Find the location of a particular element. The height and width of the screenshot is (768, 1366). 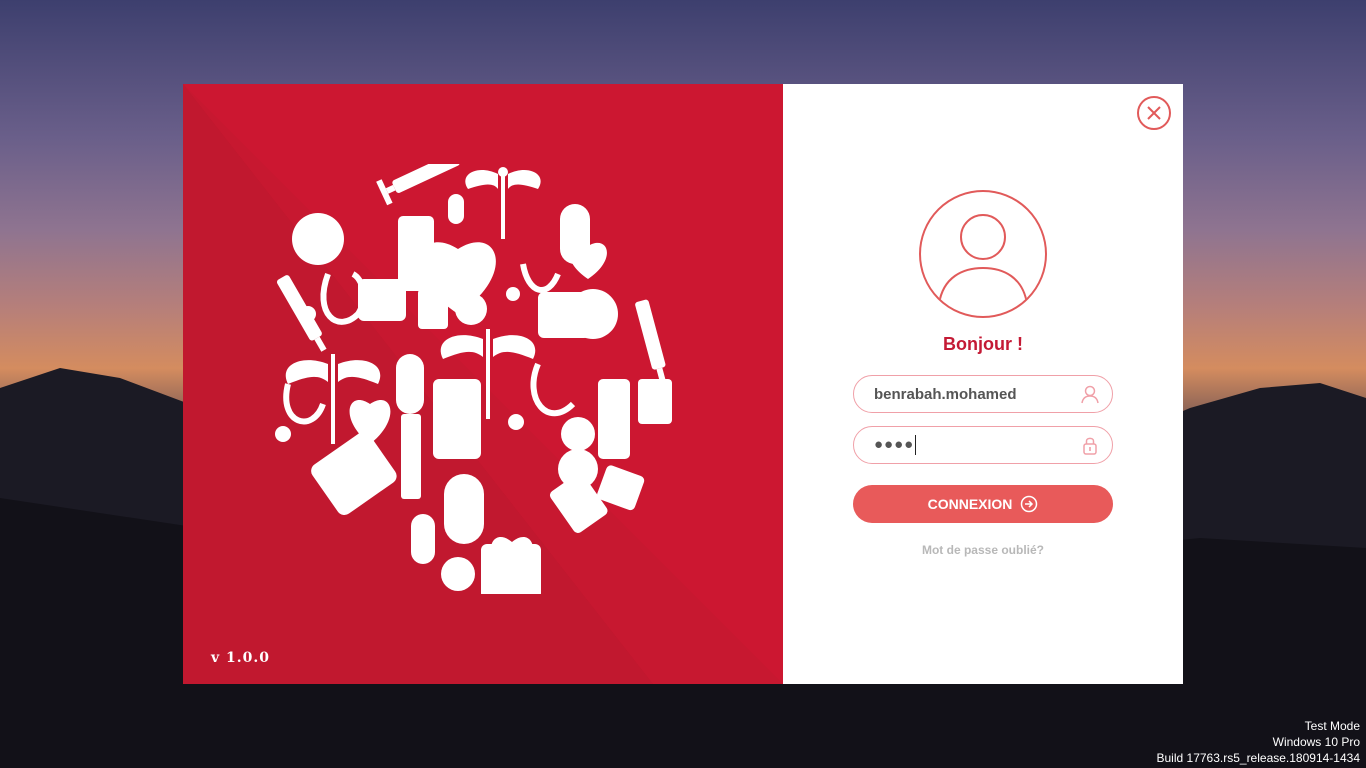

watermark-build: Build 17763.rs5_release.180914-1434 is located at coordinates (1258, 758).